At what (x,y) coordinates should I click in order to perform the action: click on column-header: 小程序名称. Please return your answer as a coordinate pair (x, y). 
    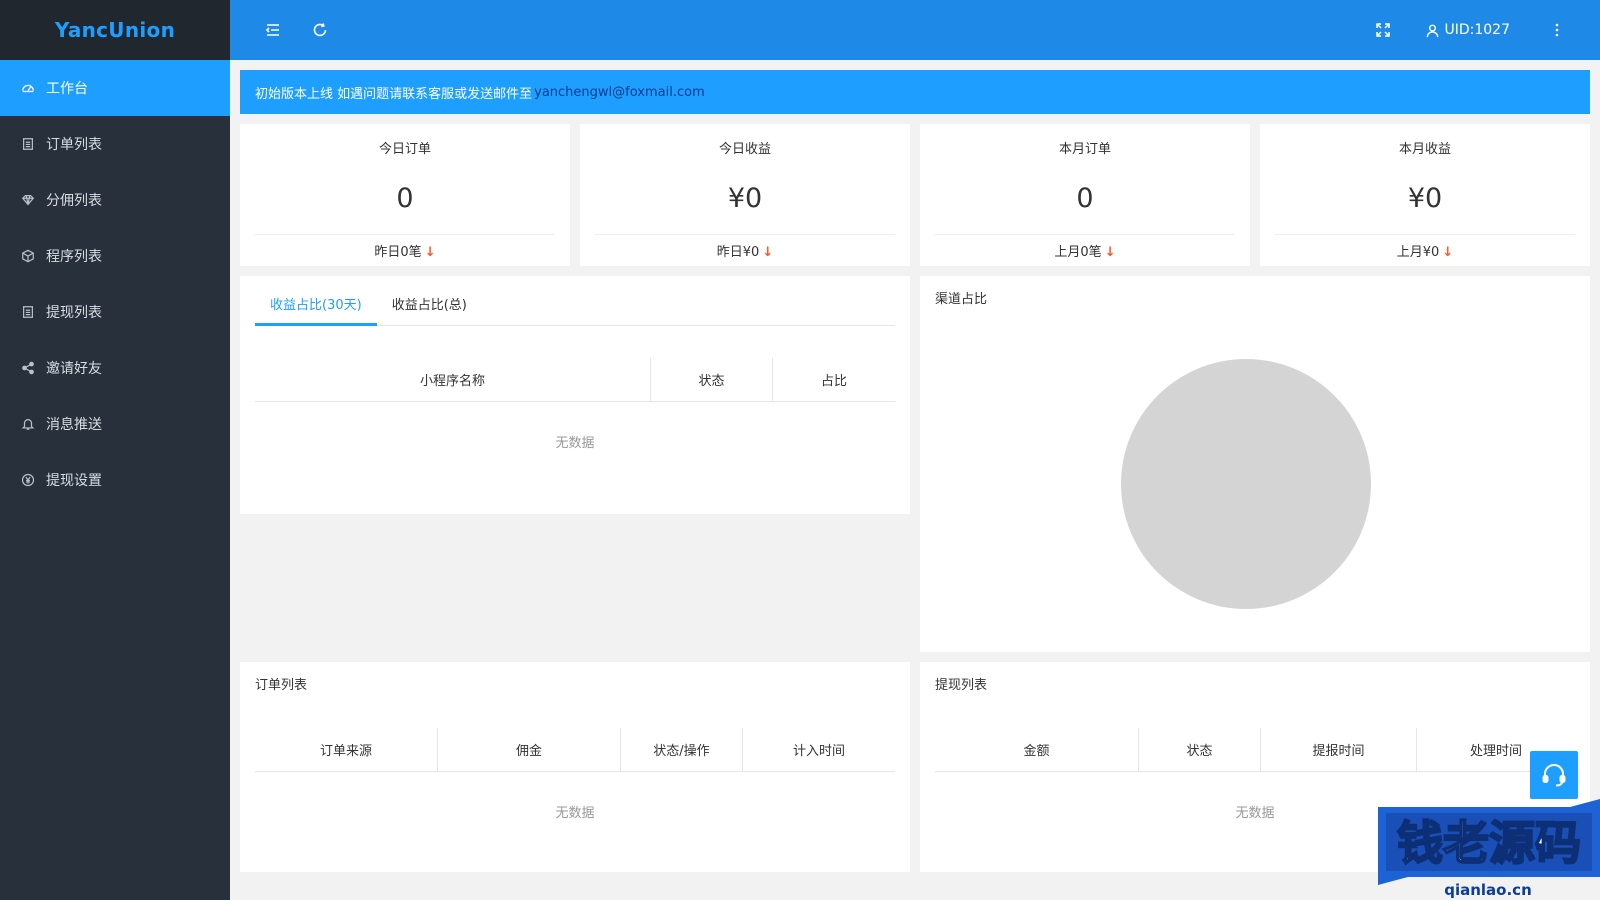
    Looking at the image, I should click on (453, 379).